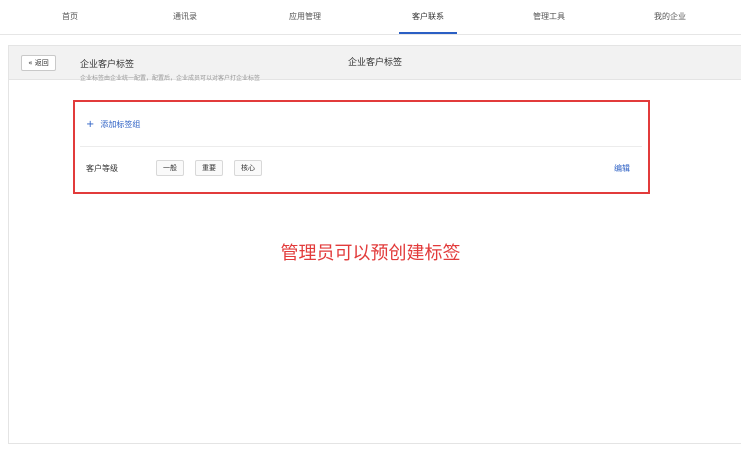 This screenshot has width=741, height=463. I want to click on nav-item-customer-contact: 客户联系, so click(428, 17).